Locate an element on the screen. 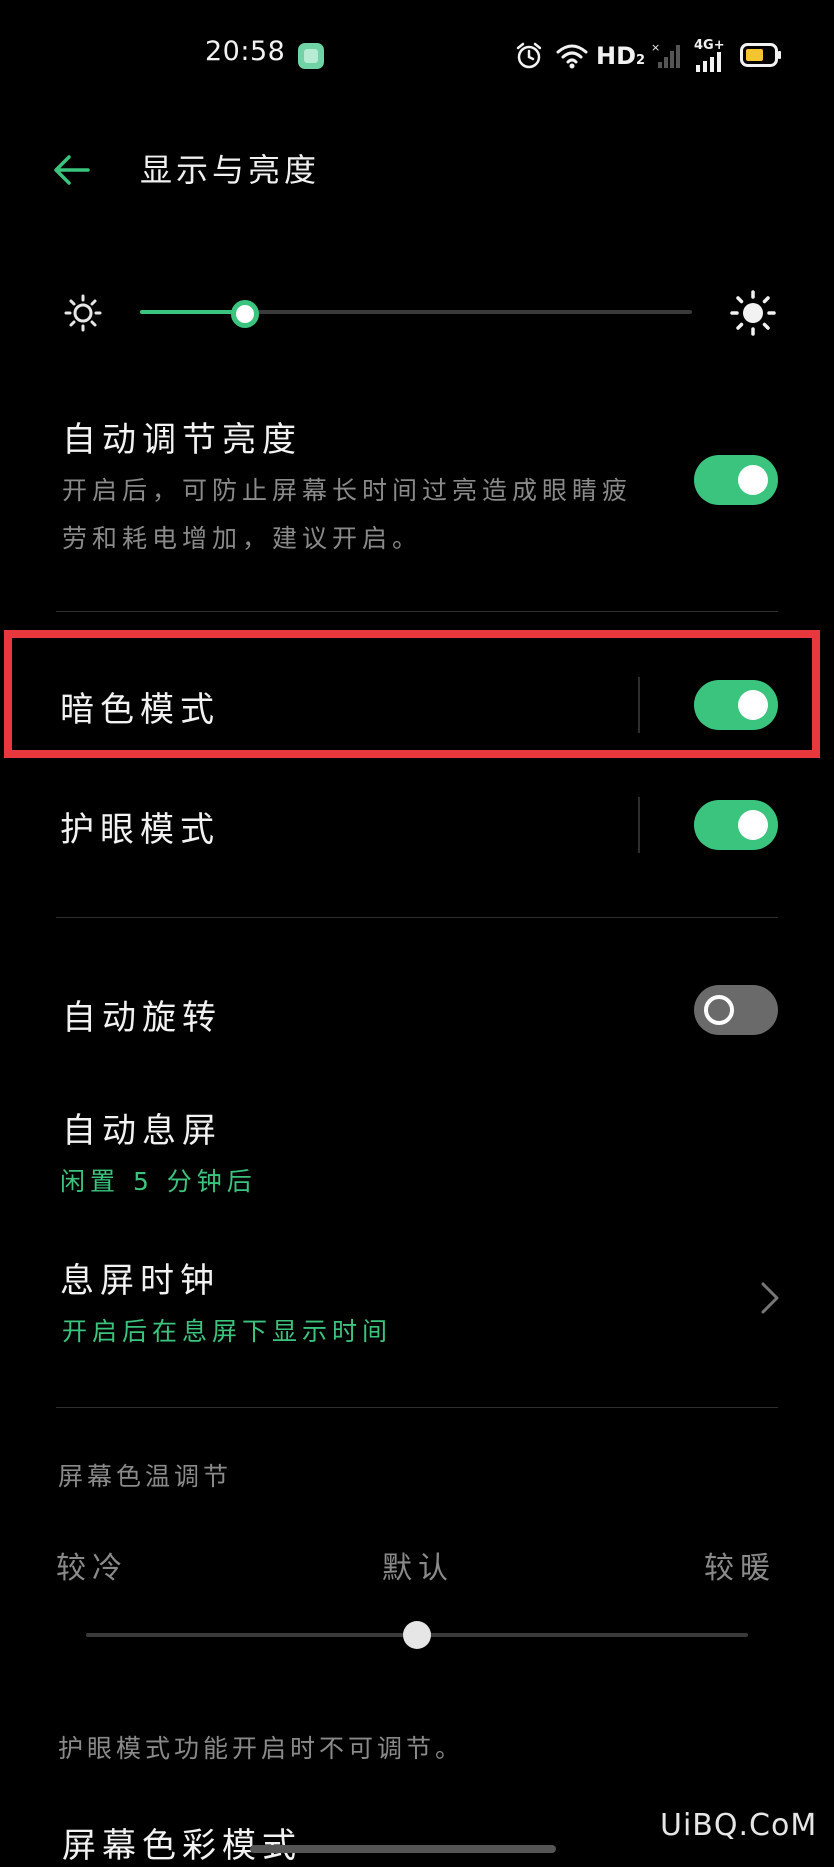  page-title: 显示与亮度 is located at coordinates (230, 170).